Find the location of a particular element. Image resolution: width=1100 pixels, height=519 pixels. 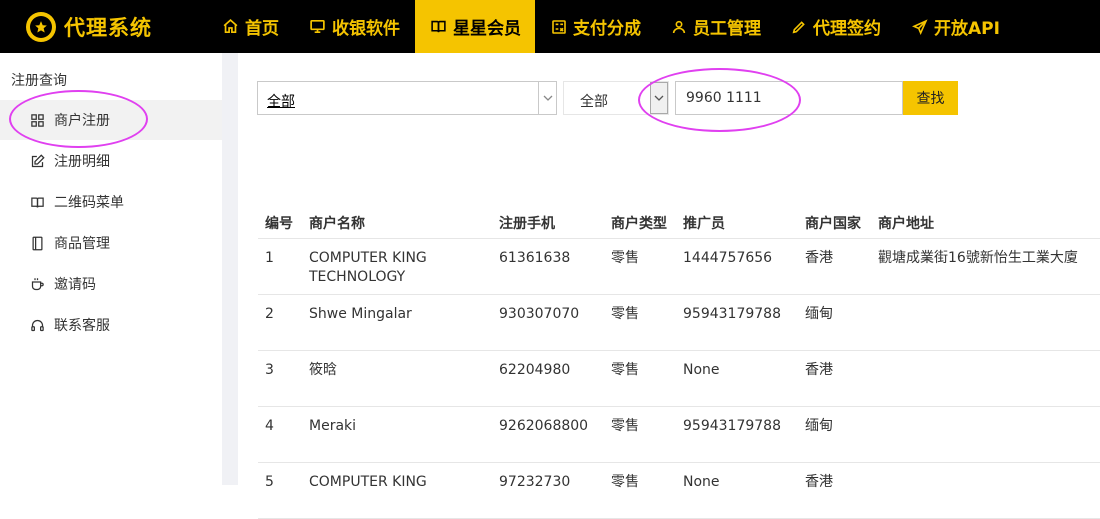

country-select: 全部 is located at coordinates (616, 98).